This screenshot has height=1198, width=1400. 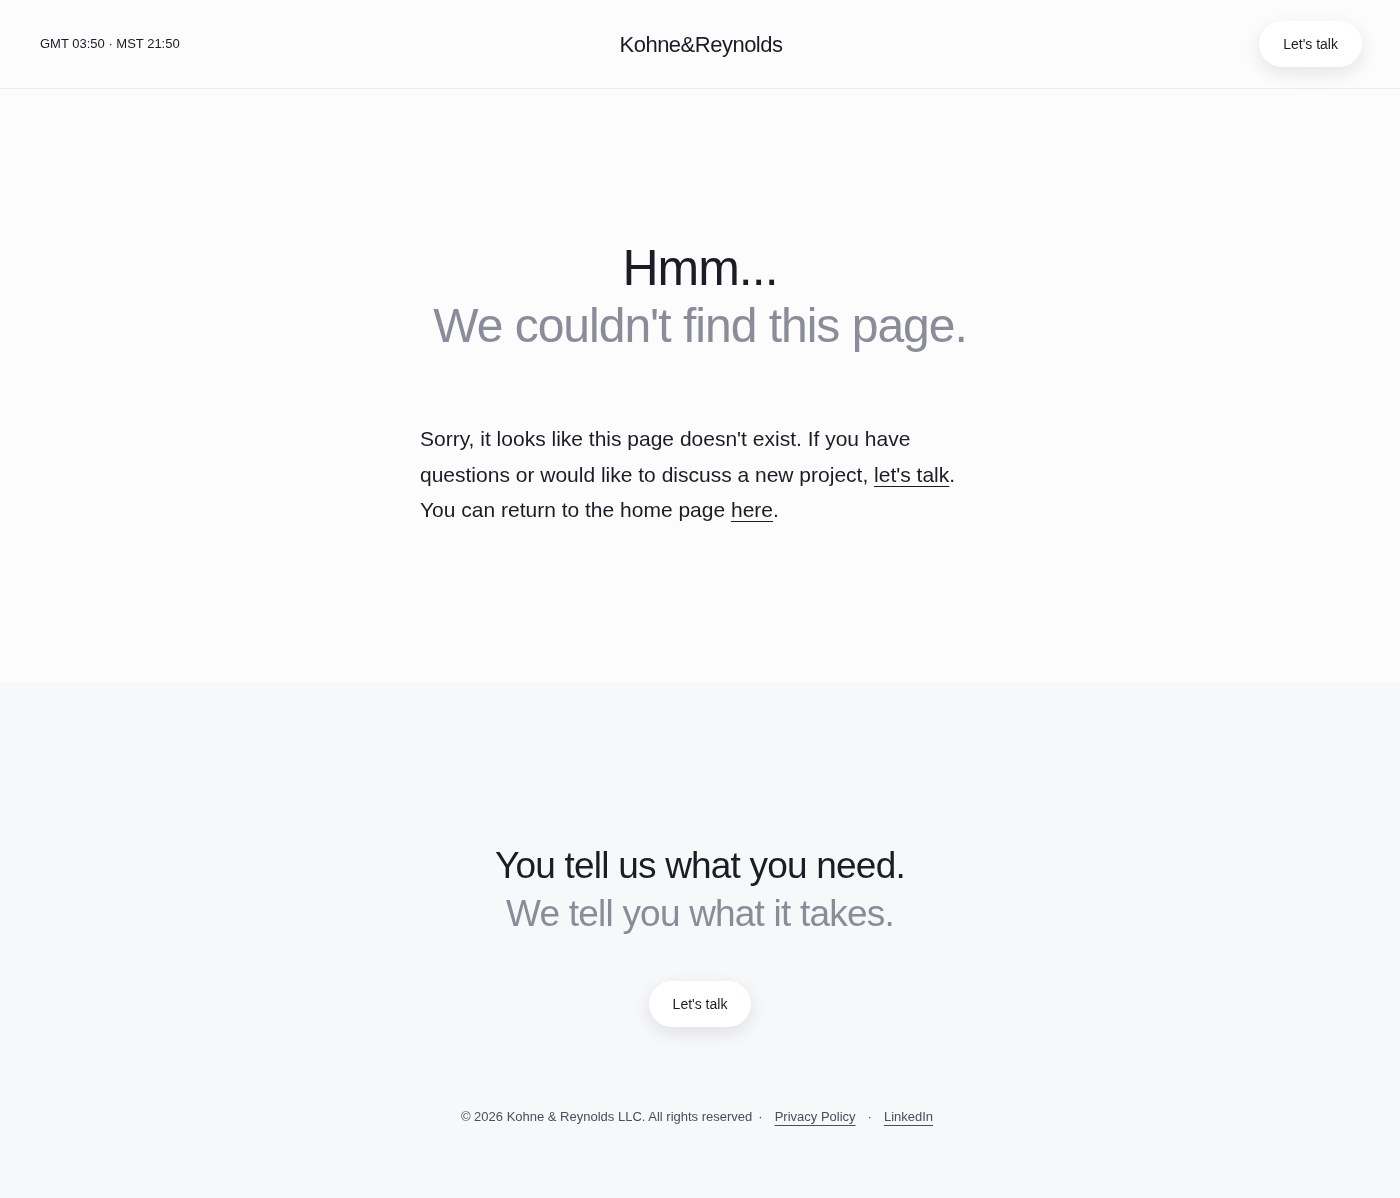 I want to click on inline-link: let's talk, so click(x=912, y=474).